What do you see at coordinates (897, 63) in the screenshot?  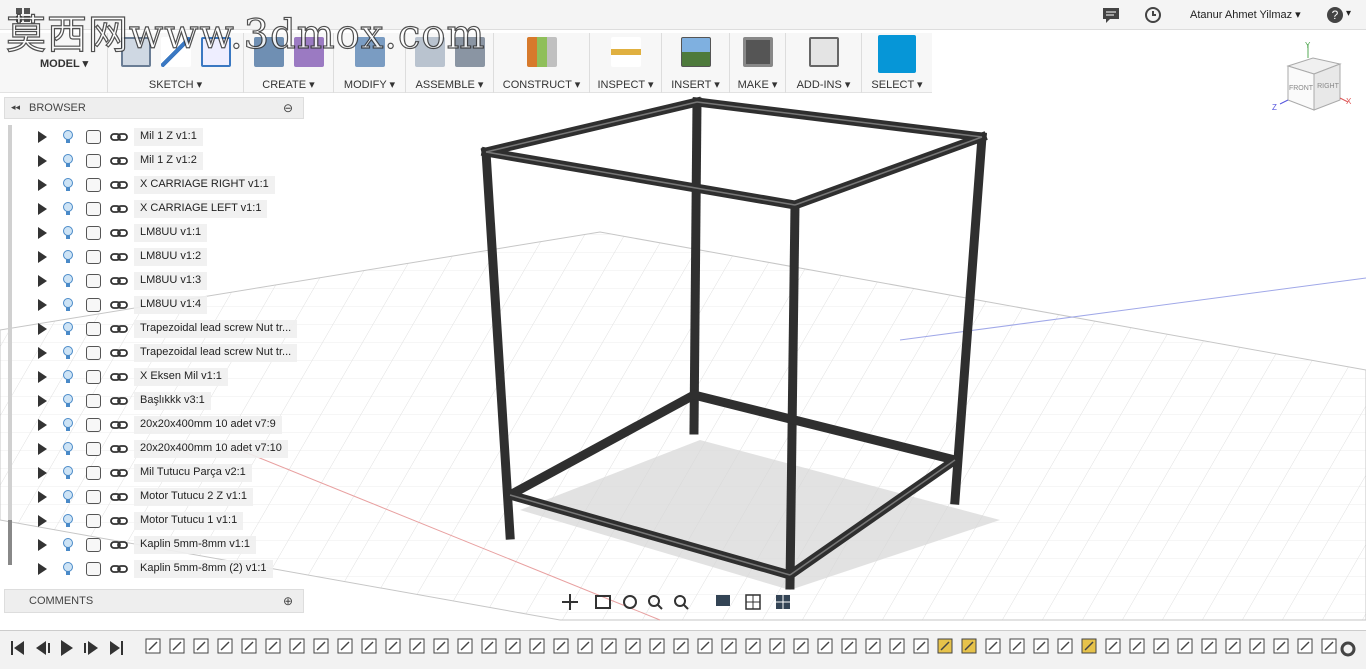 I see `select-group: SELECT ▾` at bounding box center [897, 63].